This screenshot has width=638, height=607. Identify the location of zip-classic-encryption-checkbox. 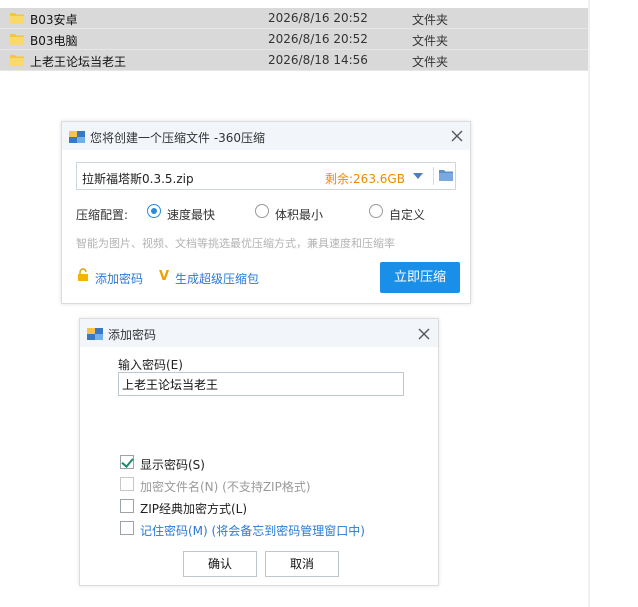
(127, 506).